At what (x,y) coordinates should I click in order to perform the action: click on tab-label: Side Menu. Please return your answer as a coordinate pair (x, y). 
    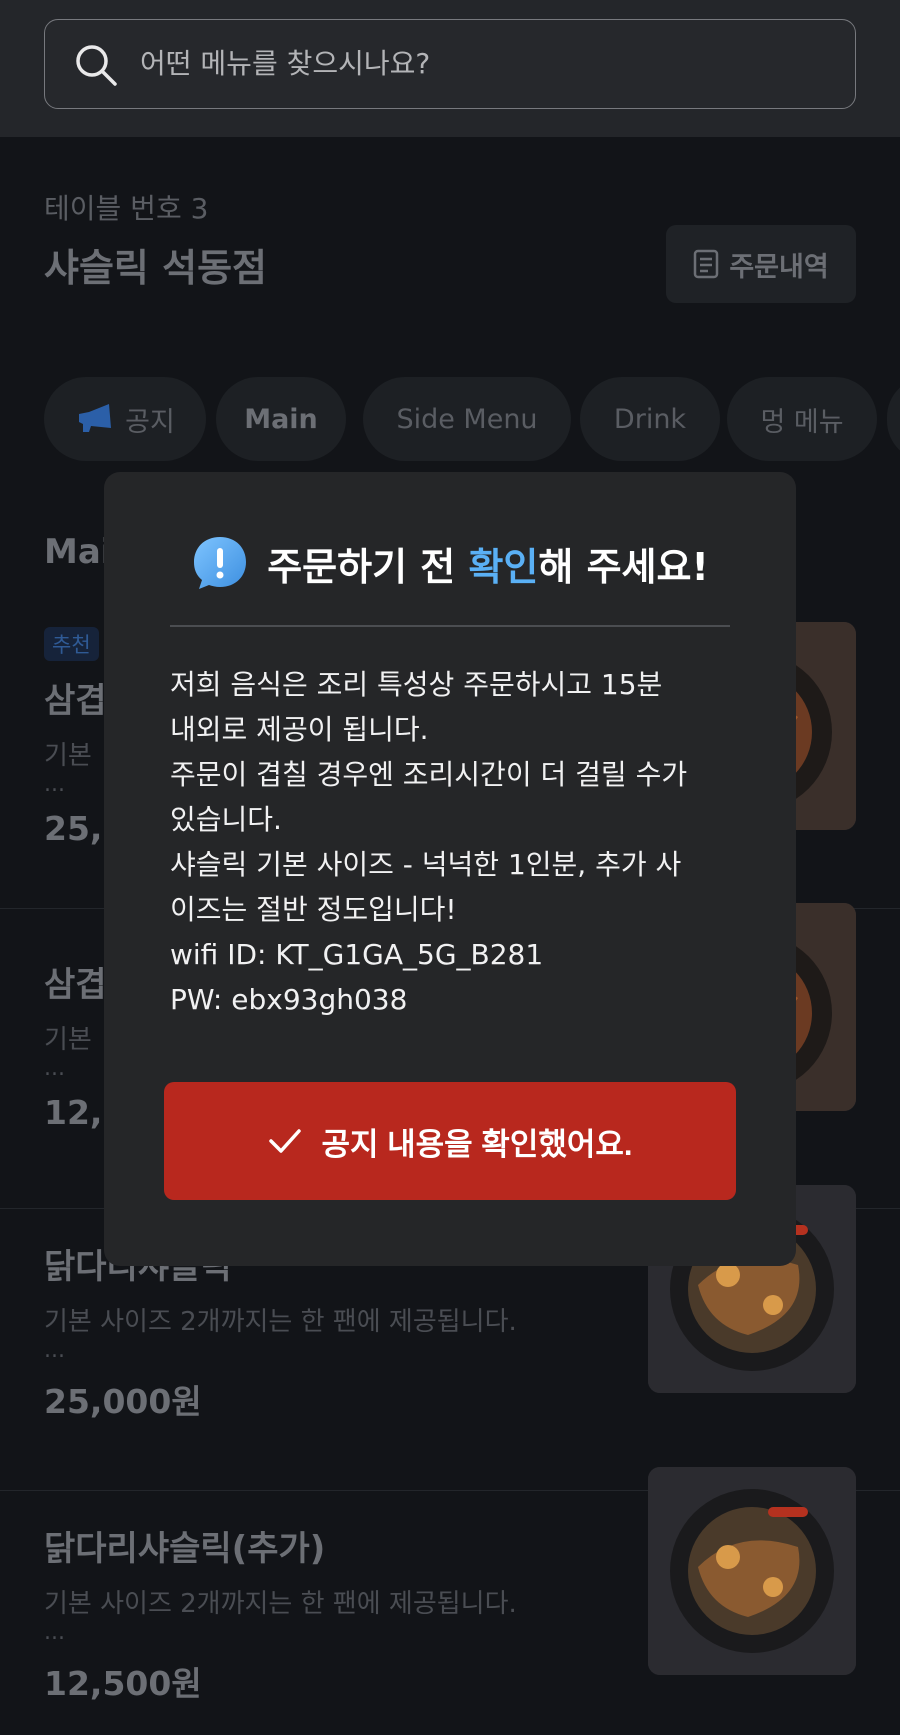
    Looking at the image, I should click on (467, 419).